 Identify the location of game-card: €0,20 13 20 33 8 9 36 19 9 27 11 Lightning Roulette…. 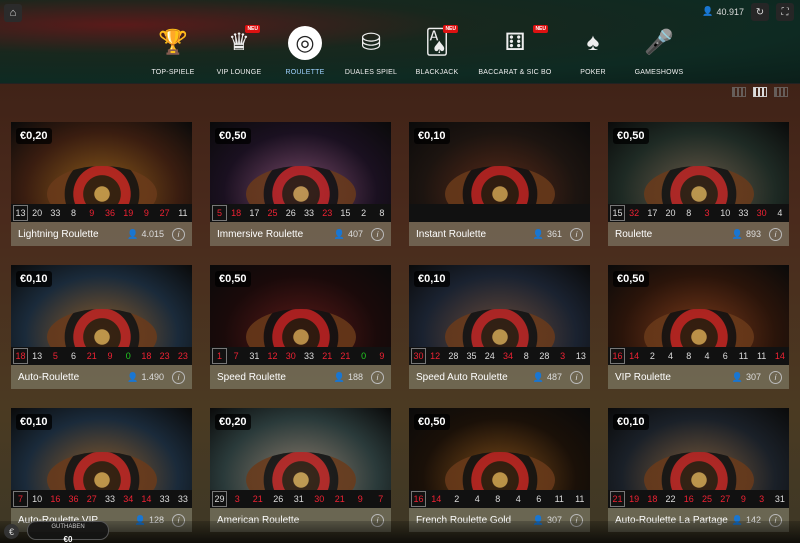
(101, 184).